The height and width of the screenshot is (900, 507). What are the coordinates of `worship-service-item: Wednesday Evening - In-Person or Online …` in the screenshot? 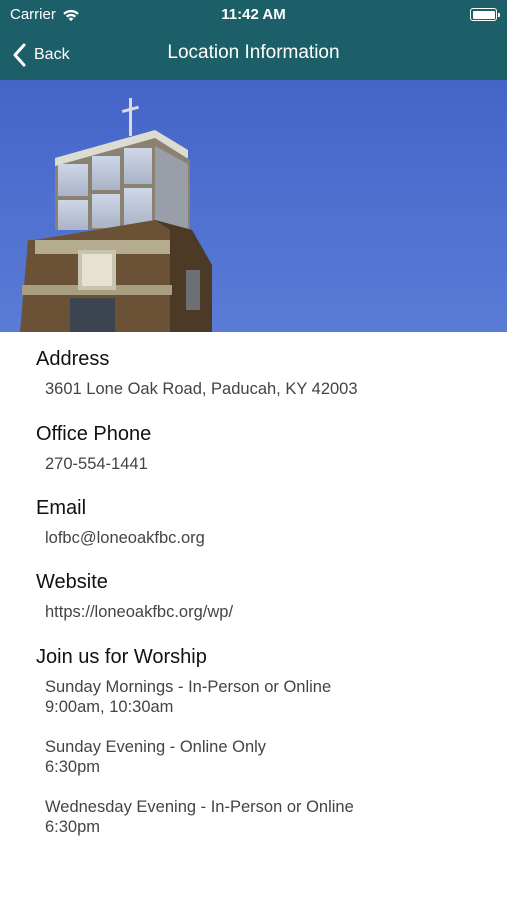 It's located at (199, 817).